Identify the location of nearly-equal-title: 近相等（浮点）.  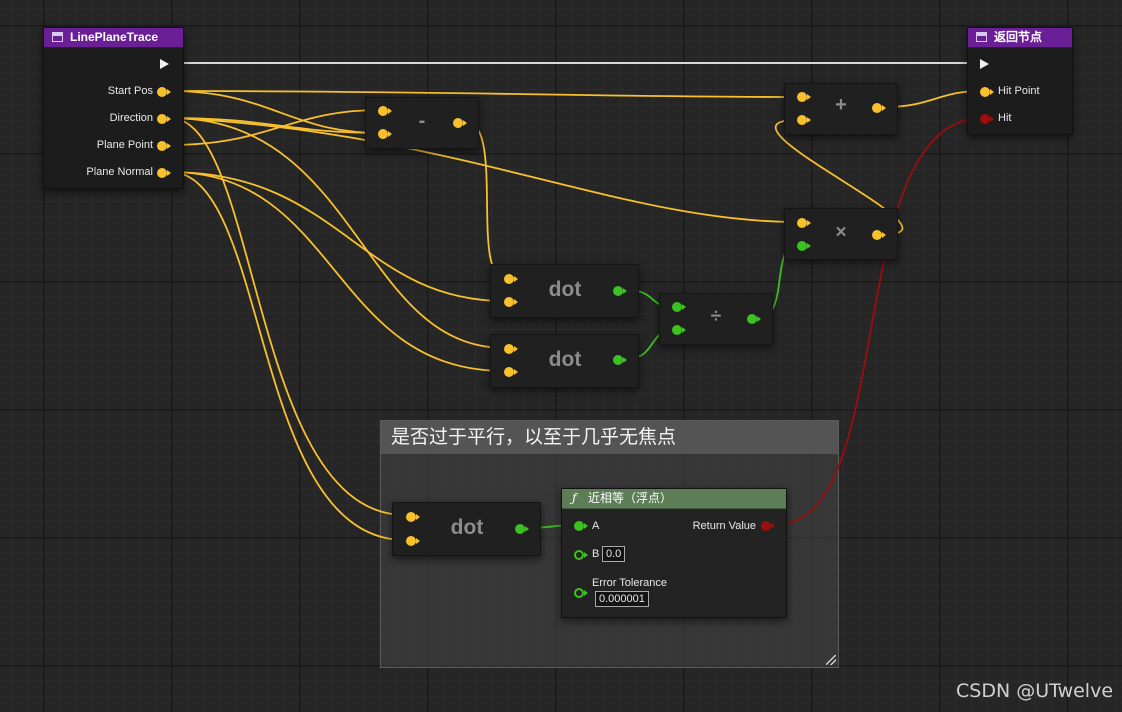
(630, 498).